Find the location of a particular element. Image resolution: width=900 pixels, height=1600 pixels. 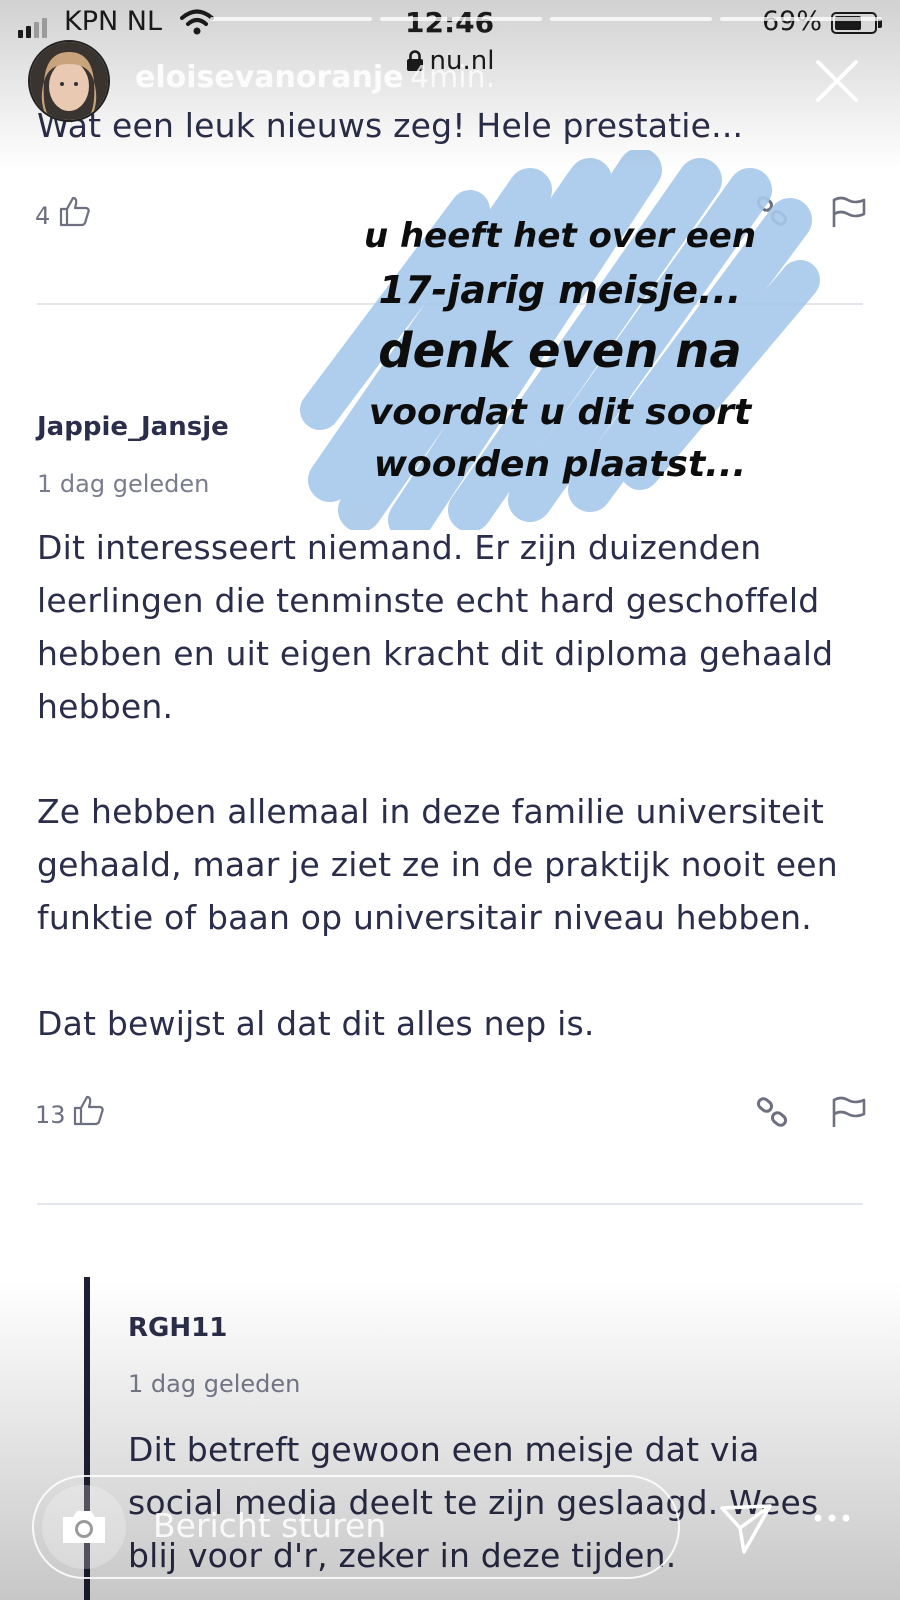

camera-button is located at coordinates (84, 1527).